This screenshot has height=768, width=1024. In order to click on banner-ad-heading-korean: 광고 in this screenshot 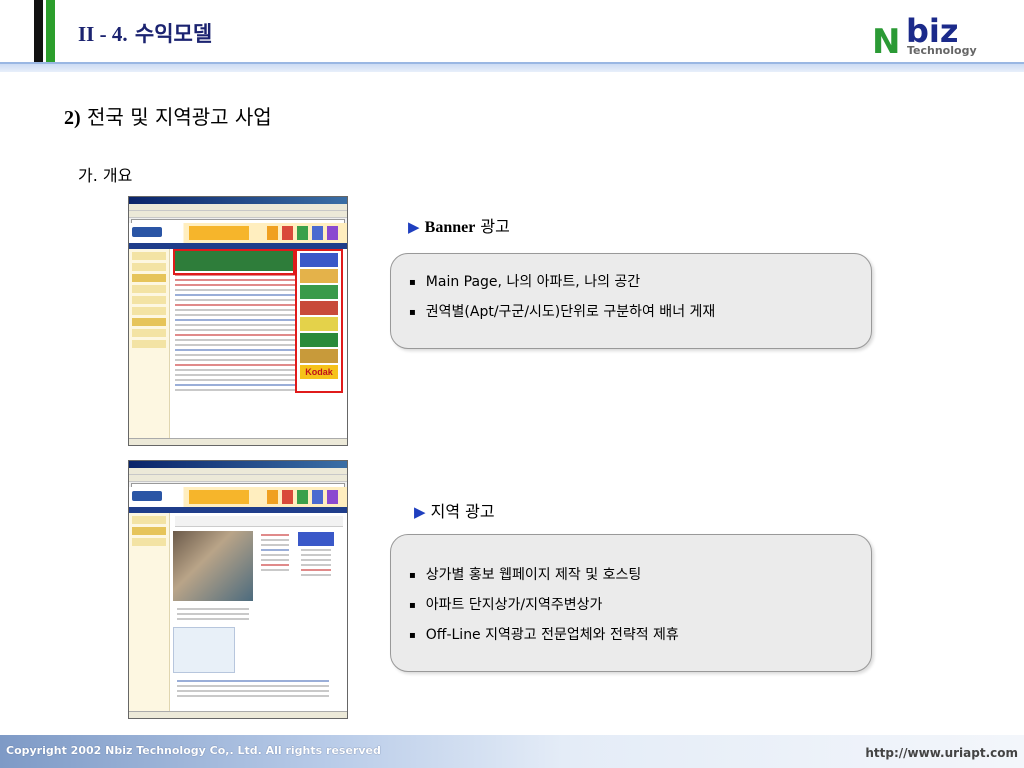, I will do `click(495, 226)`.